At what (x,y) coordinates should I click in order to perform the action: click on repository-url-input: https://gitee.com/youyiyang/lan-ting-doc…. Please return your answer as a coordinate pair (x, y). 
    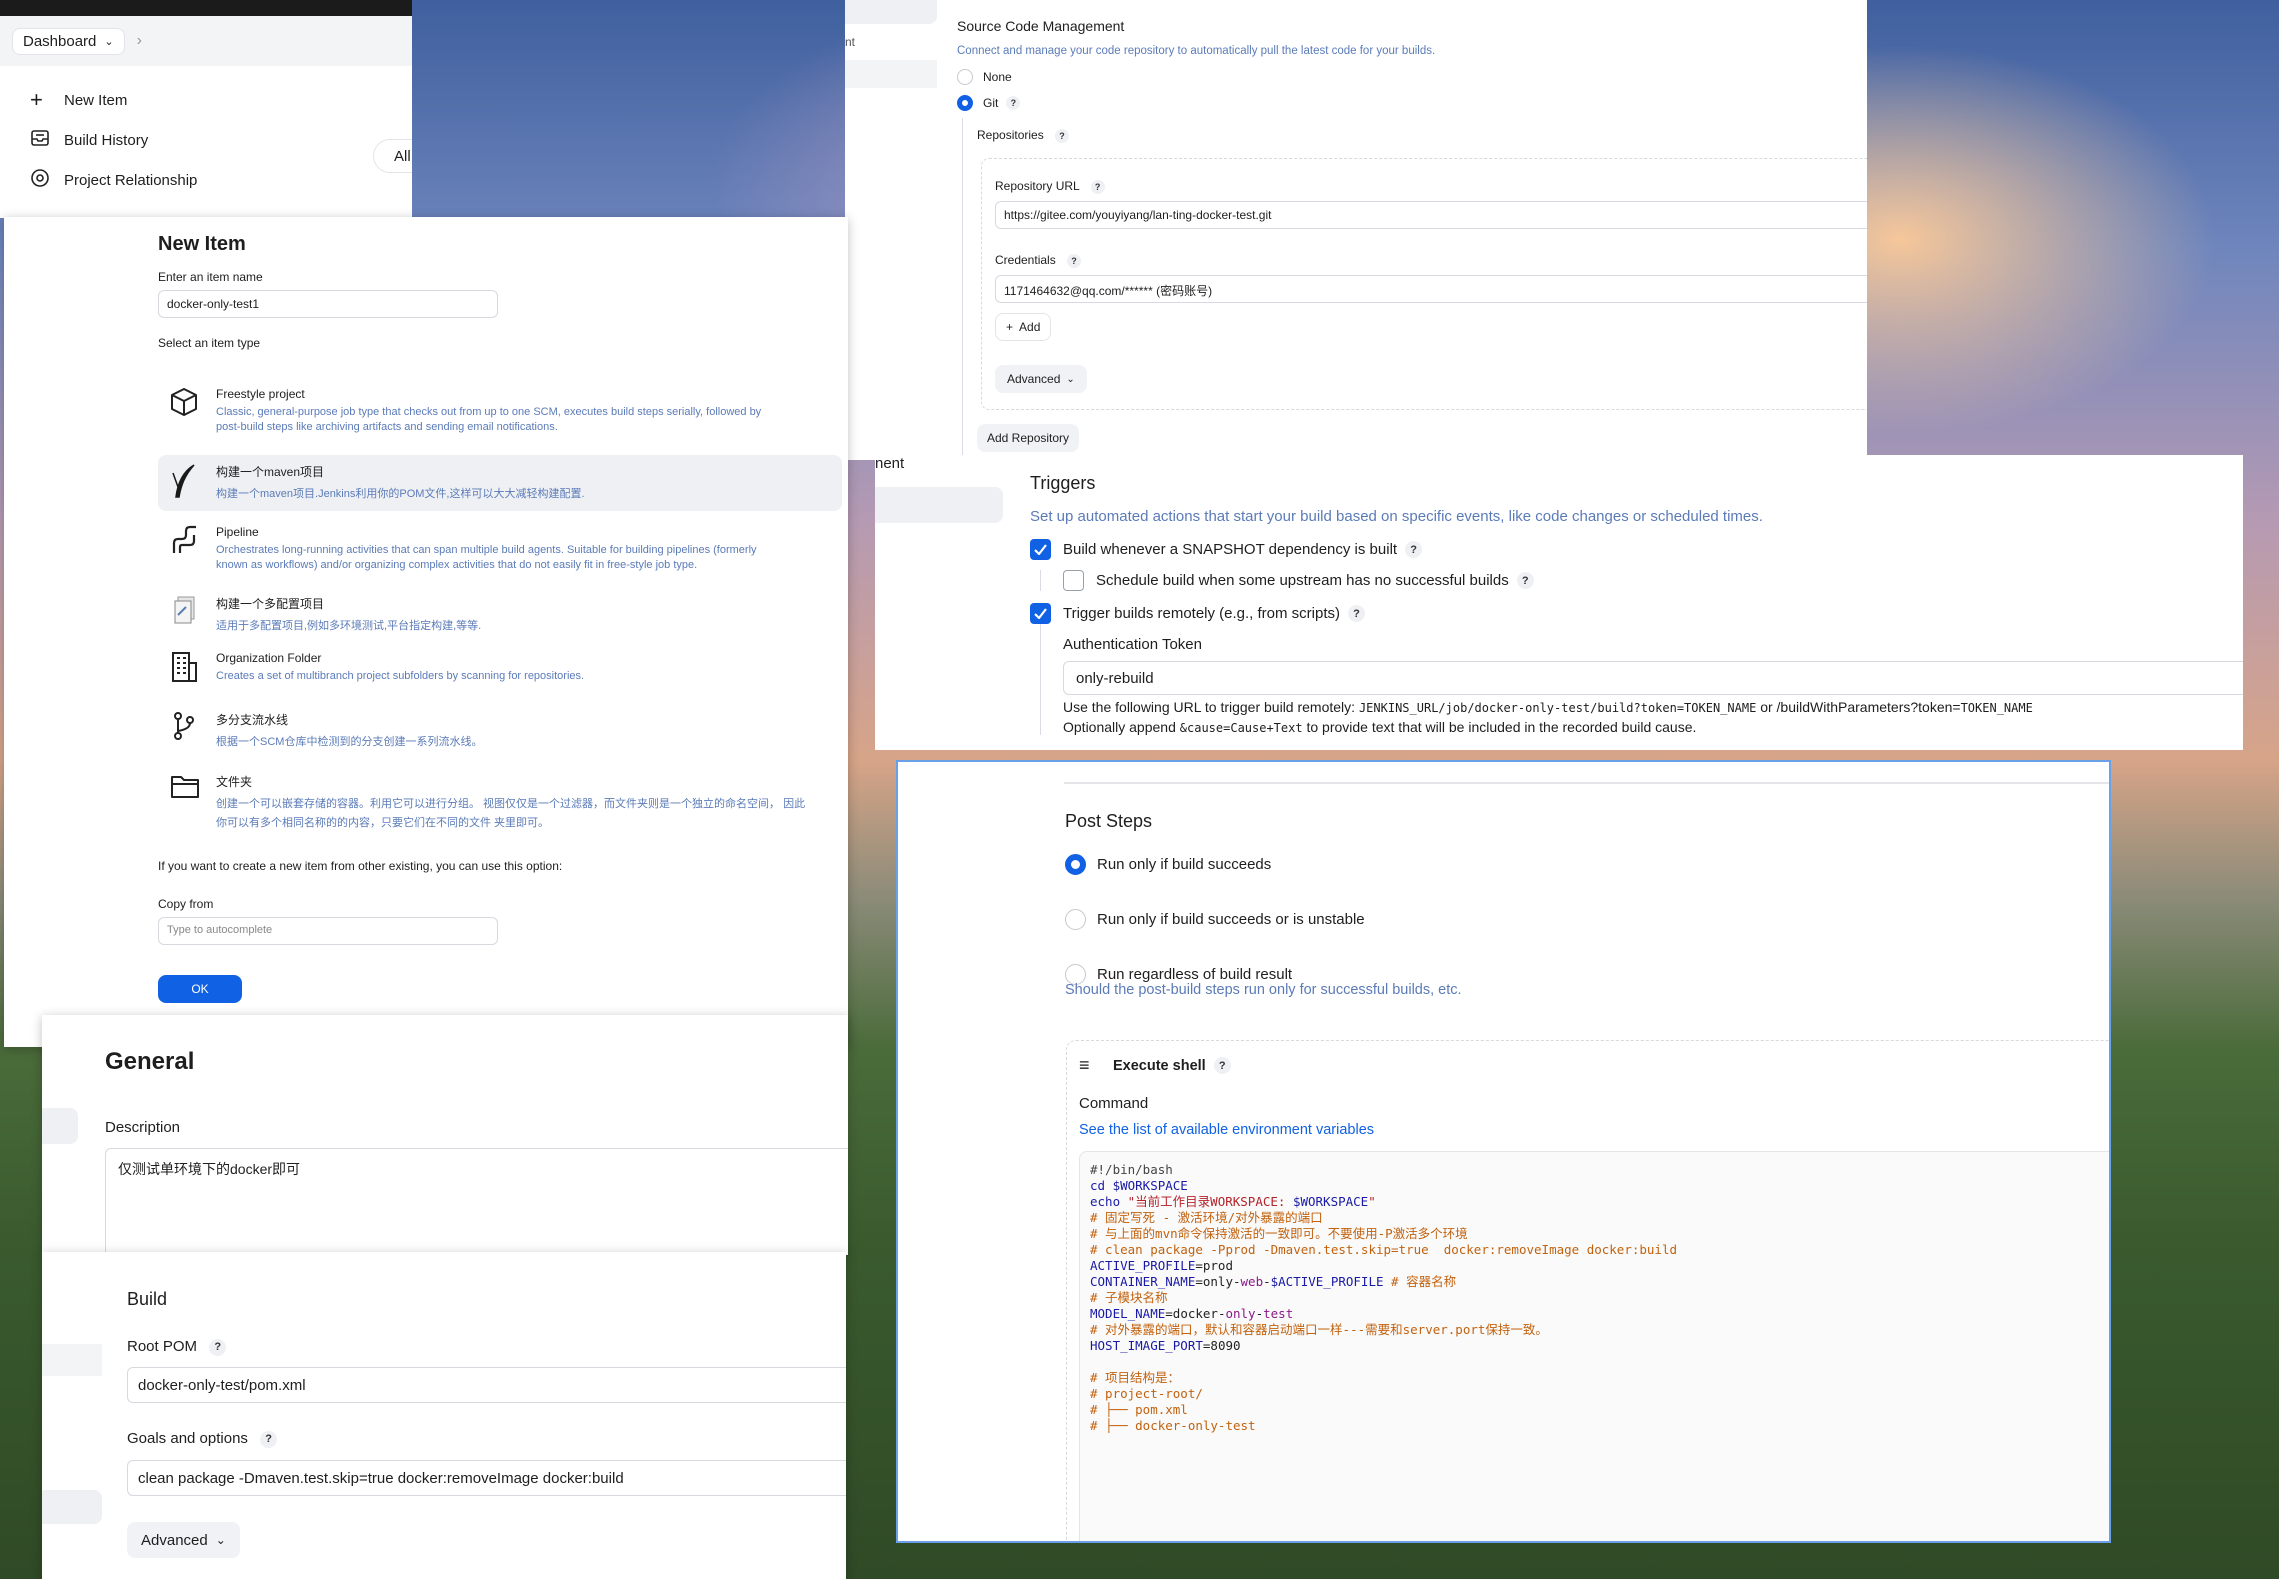
    Looking at the image, I should click on (1431, 215).